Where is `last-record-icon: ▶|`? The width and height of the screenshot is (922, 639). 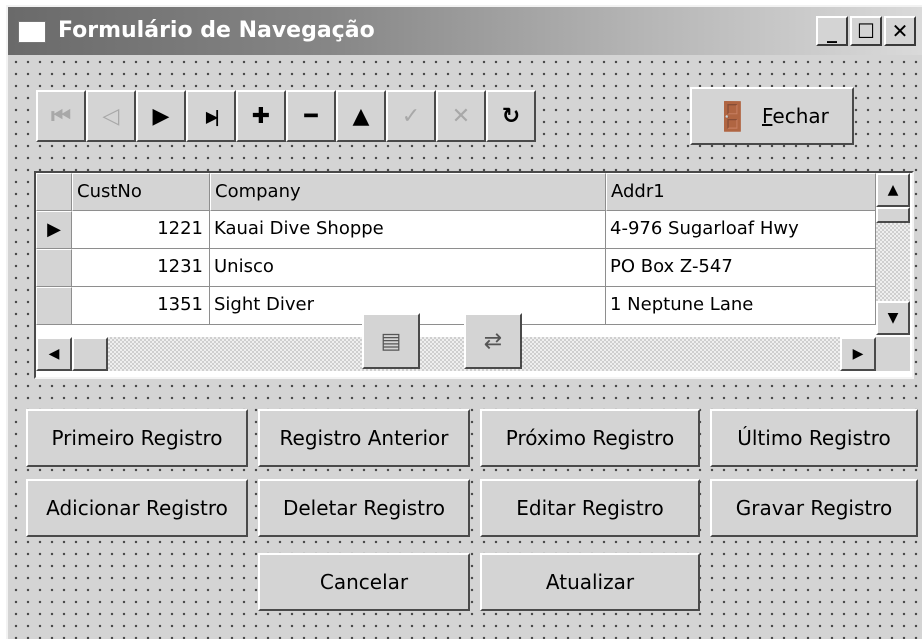
last-record-icon: ▶| is located at coordinates (212, 116).